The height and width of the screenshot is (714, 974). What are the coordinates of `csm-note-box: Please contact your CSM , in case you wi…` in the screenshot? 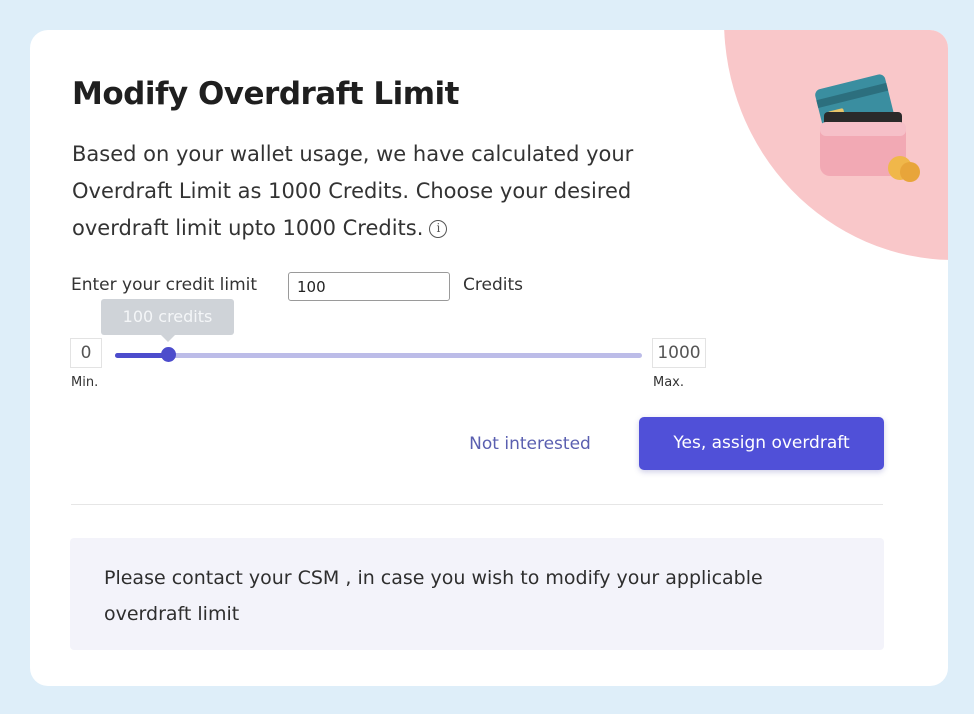 It's located at (477, 594).